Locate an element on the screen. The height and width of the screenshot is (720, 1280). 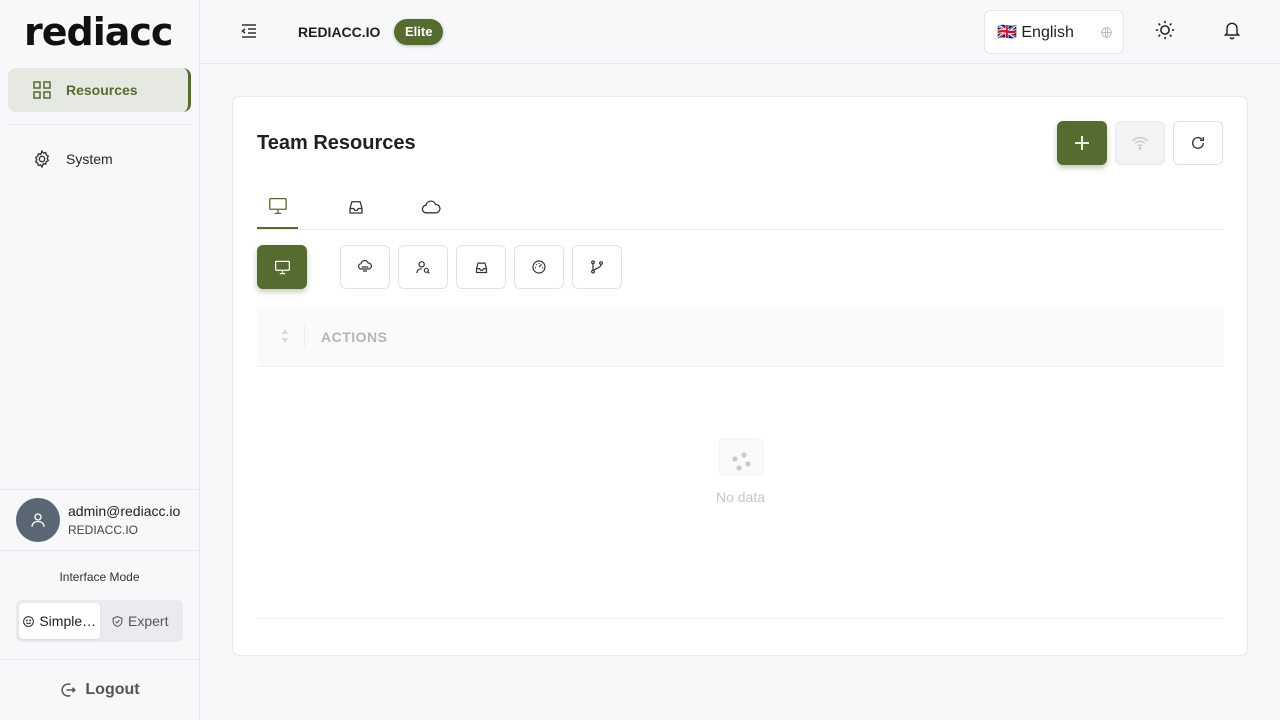
sidebar-item-system: System is located at coordinates (99, 159).